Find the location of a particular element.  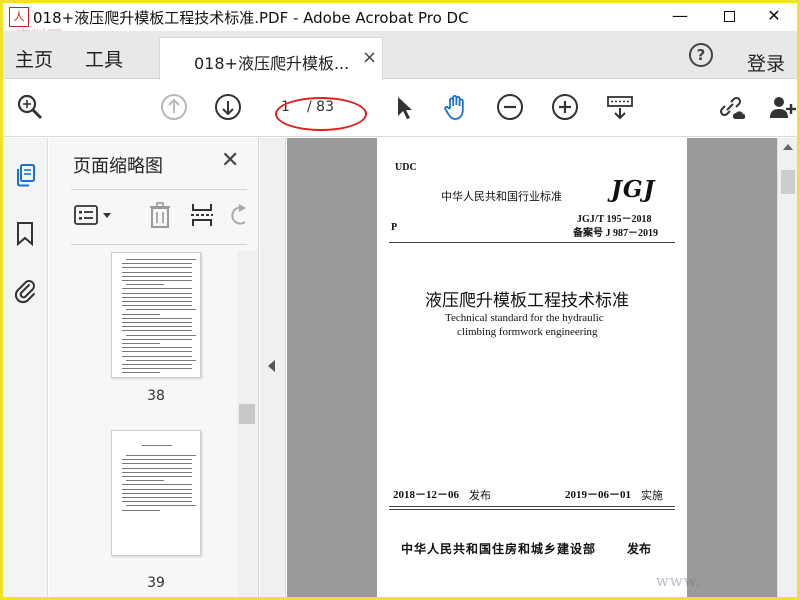

document-title-cn: 液压爬升模板工程技术标准 is located at coordinates (527, 301).